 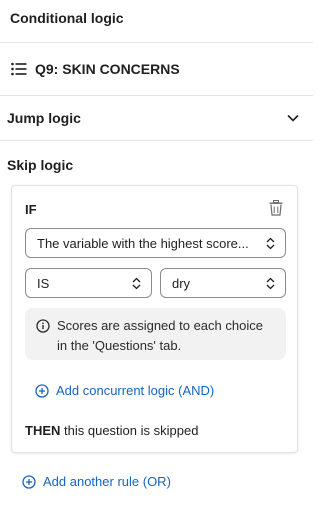 I want to click on panel-title: Conditional logic, so click(x=67, y=18).